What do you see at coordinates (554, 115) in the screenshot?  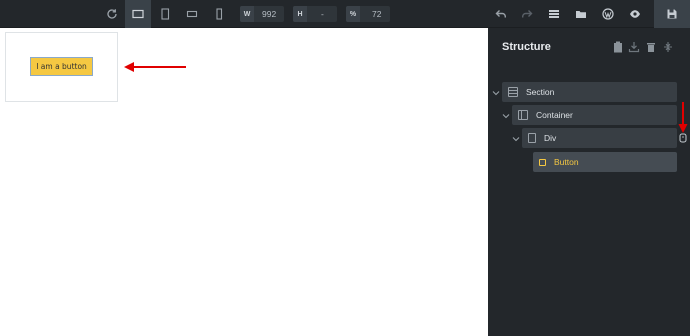 I see `structure-item-label: Container` at bounding box center [554, 115].